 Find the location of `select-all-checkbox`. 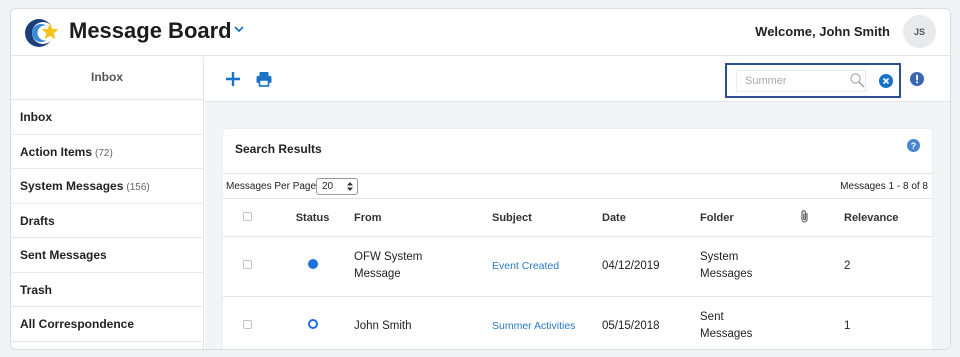

select-all-checkbox is located at coordinates (247, 216).